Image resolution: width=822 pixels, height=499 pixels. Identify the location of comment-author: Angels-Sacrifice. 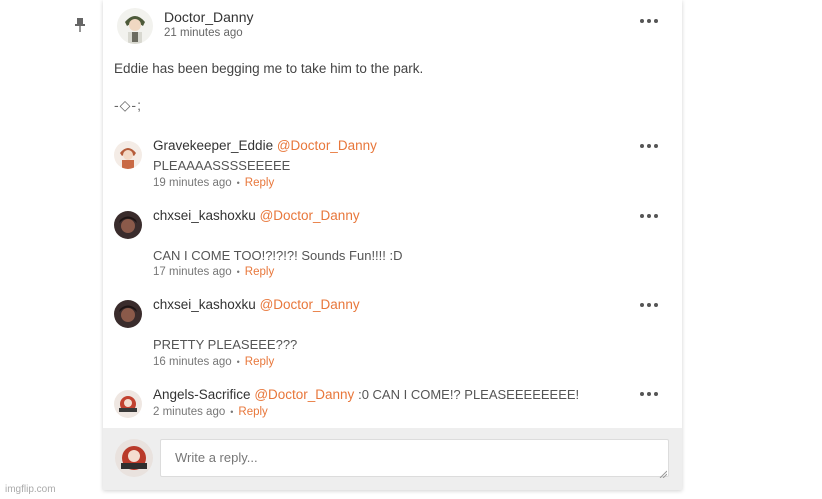
(202, 394).